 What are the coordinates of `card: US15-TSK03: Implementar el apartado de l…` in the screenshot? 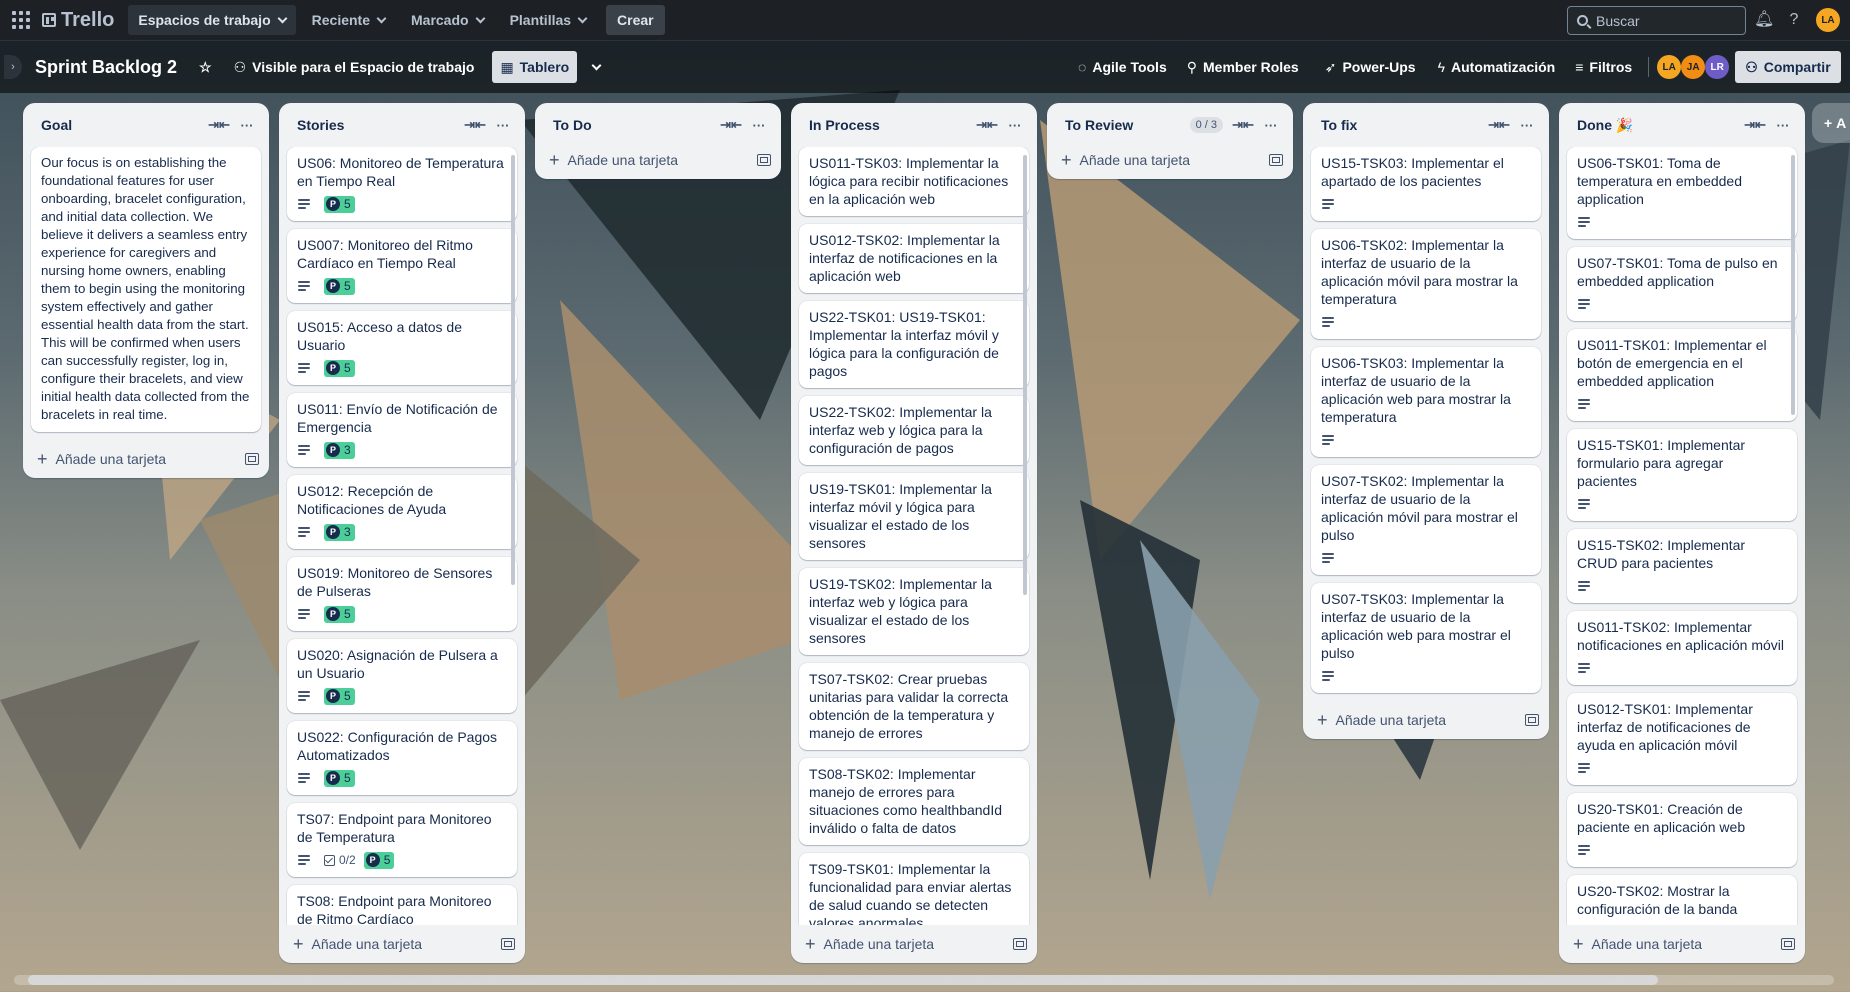 It's located at (1426, 184).